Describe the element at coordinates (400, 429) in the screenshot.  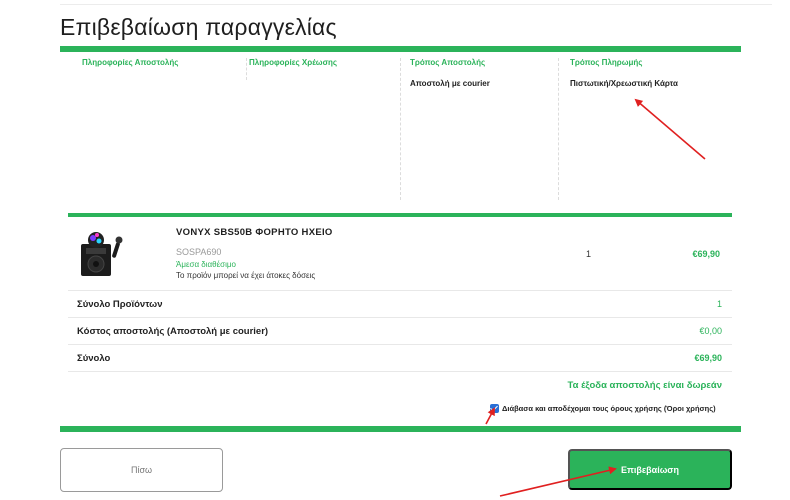
I see `footer-accent-bar` at that location.